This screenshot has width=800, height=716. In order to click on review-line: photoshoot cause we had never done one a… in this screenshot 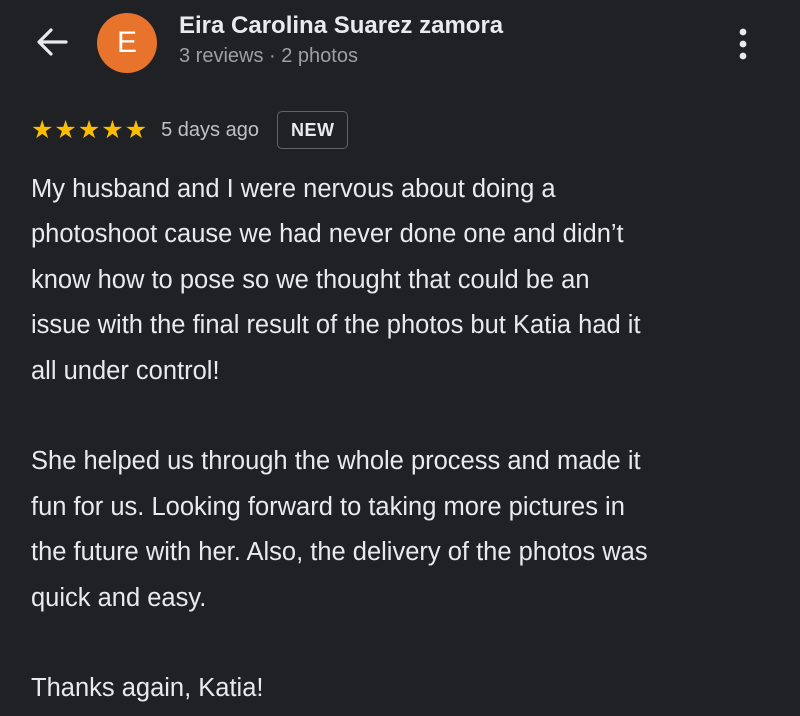, I will do `click(327, 234)`.